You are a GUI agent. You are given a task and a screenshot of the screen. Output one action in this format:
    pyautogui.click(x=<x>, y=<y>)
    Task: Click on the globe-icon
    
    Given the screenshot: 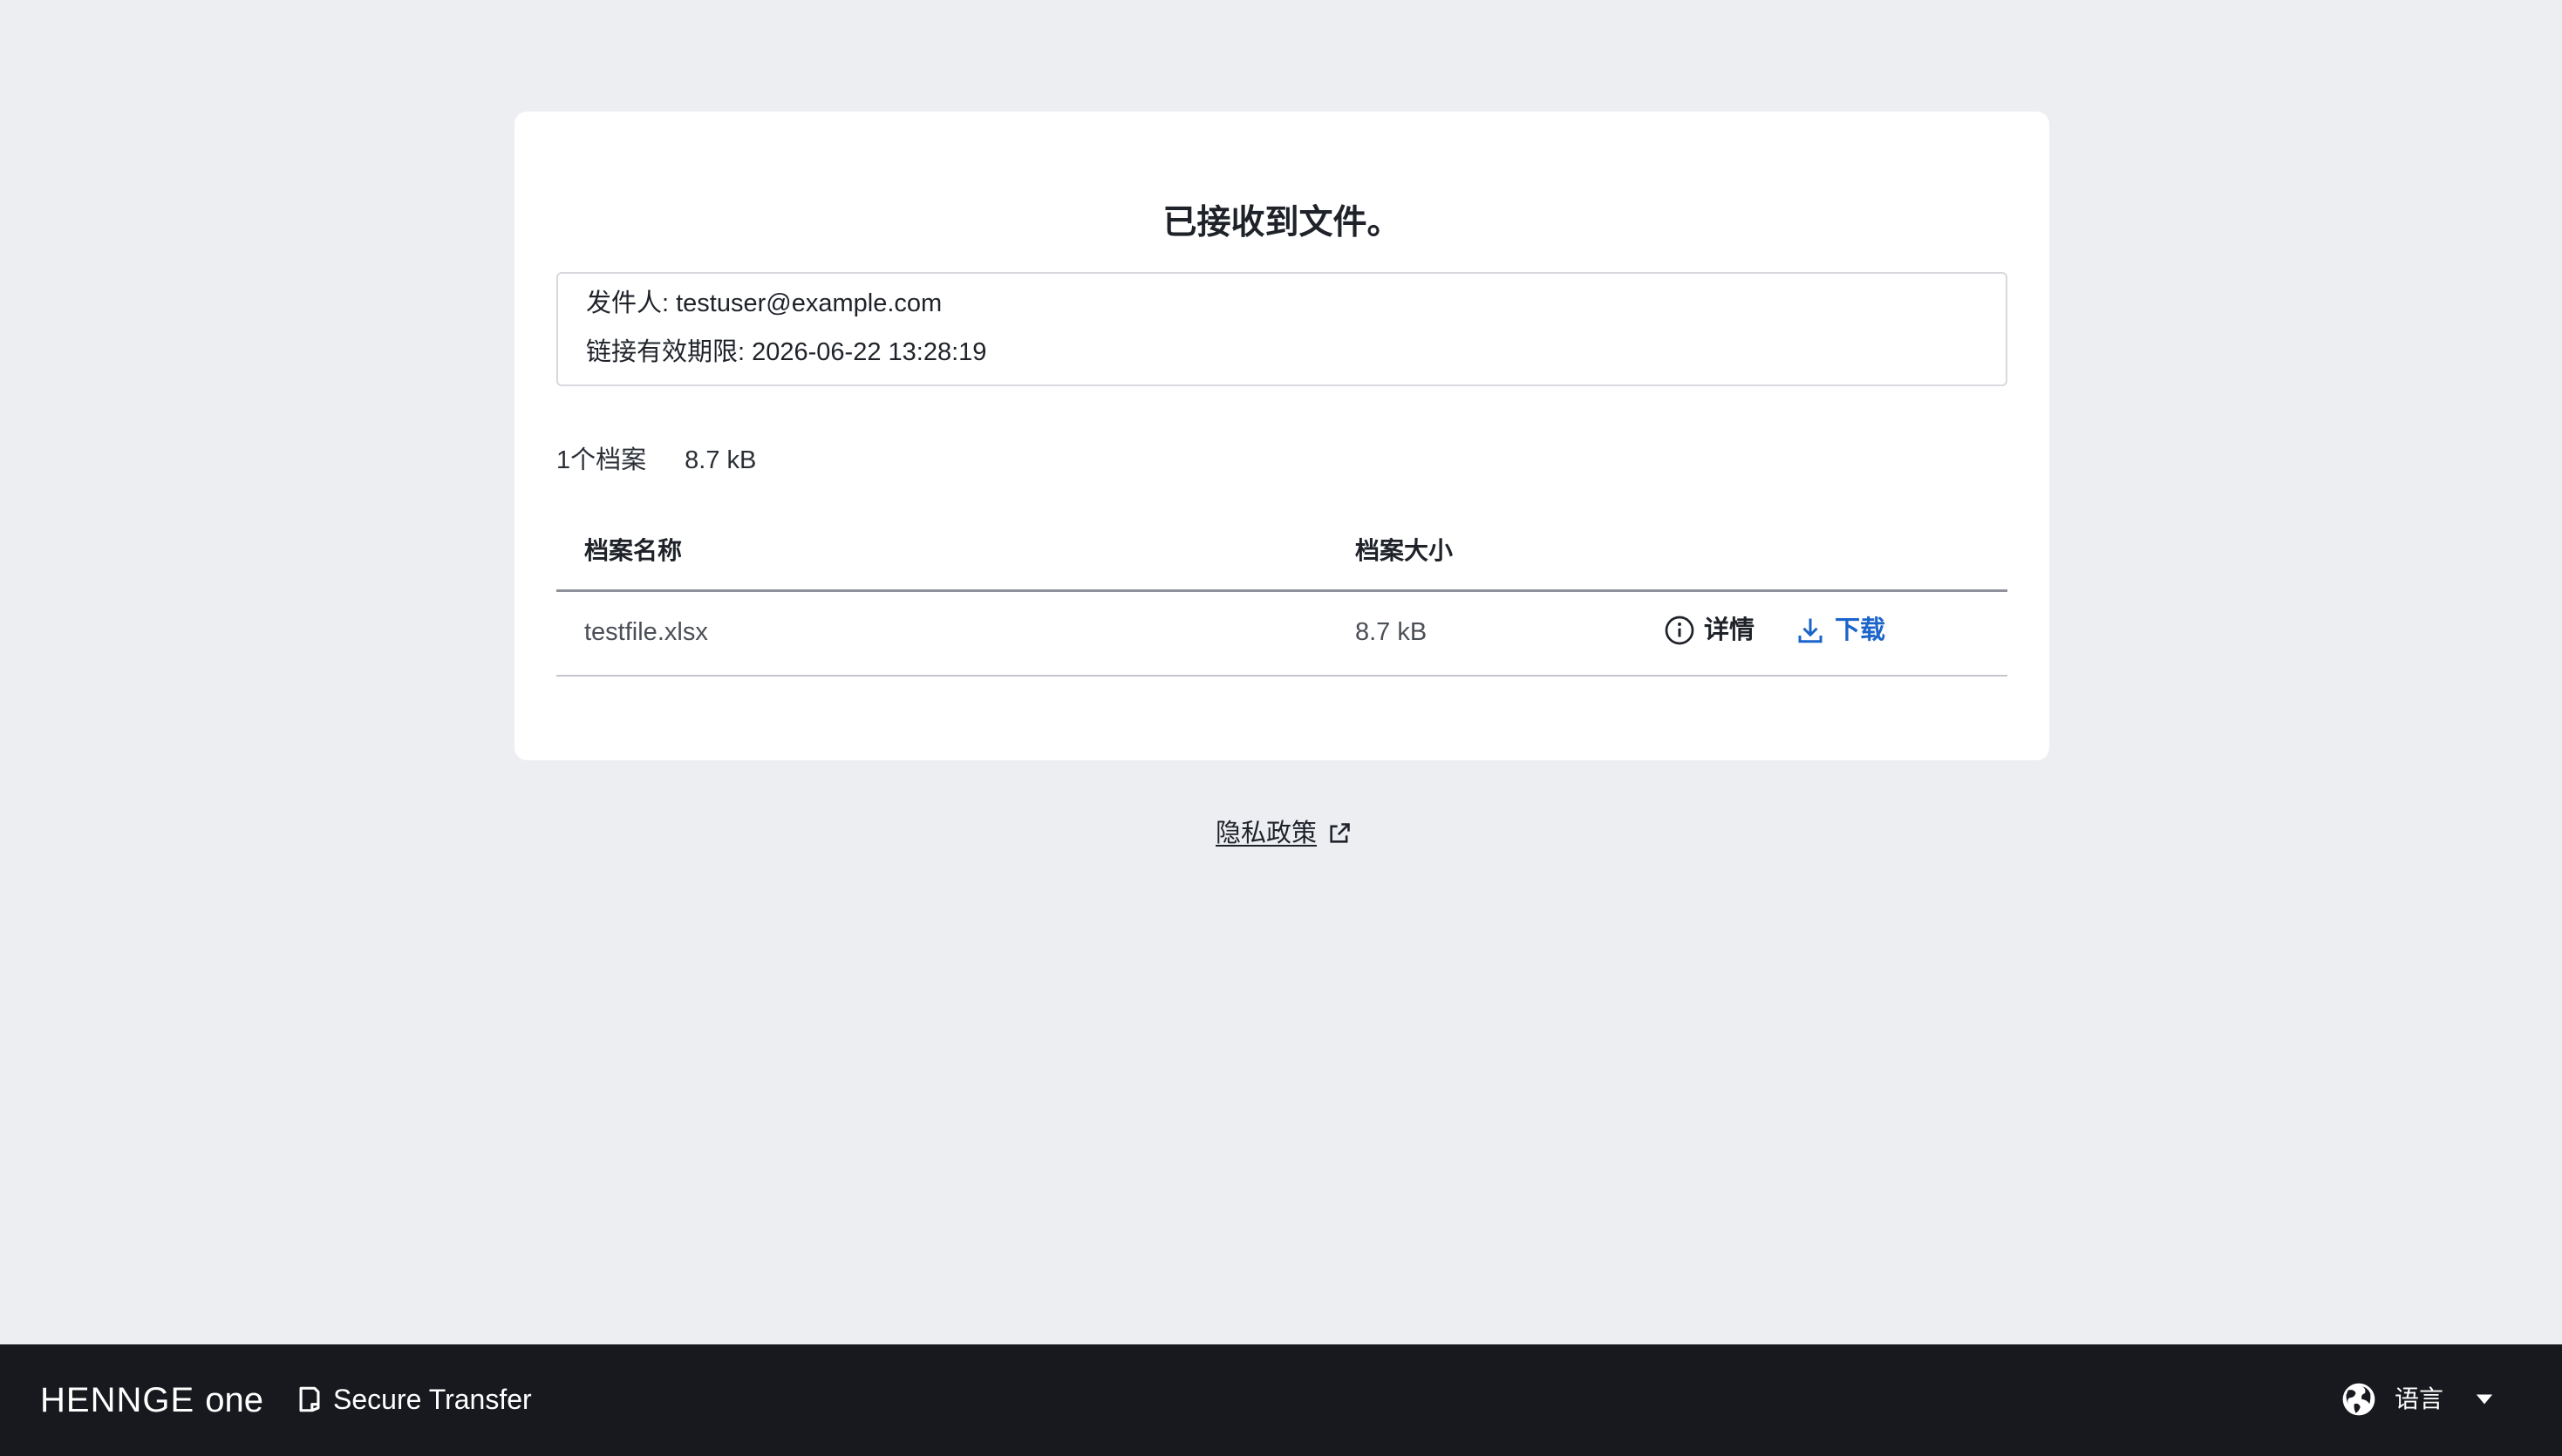 What is the action you would take?
    pyautogui.click(x=2359, y=1399)
    